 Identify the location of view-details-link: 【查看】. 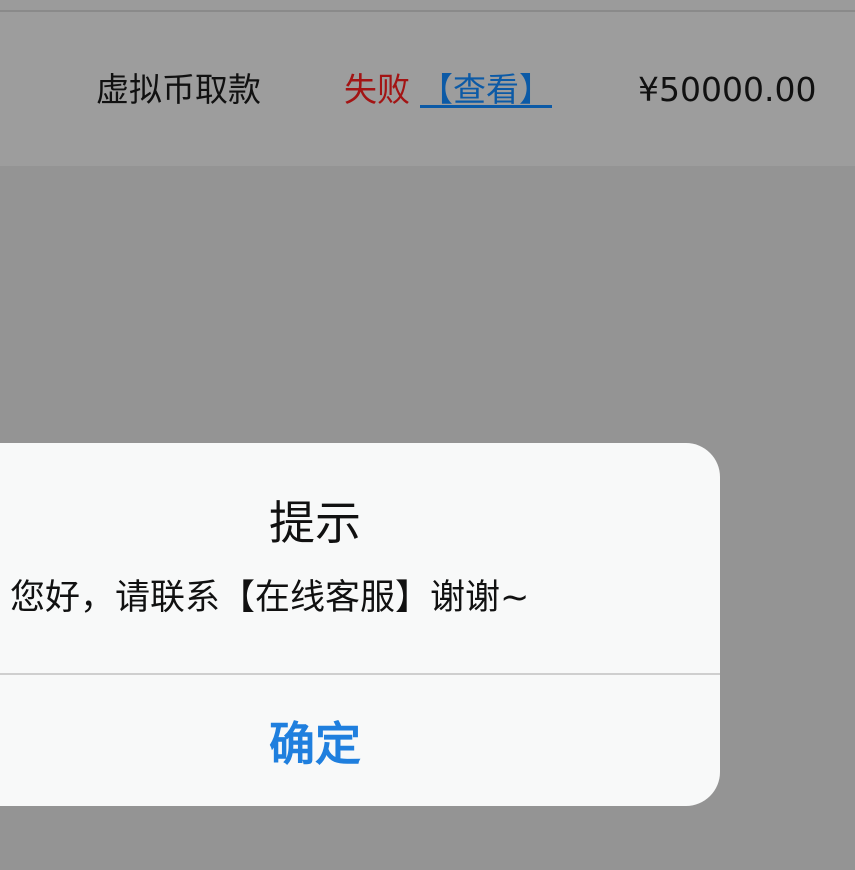
(486, 90).